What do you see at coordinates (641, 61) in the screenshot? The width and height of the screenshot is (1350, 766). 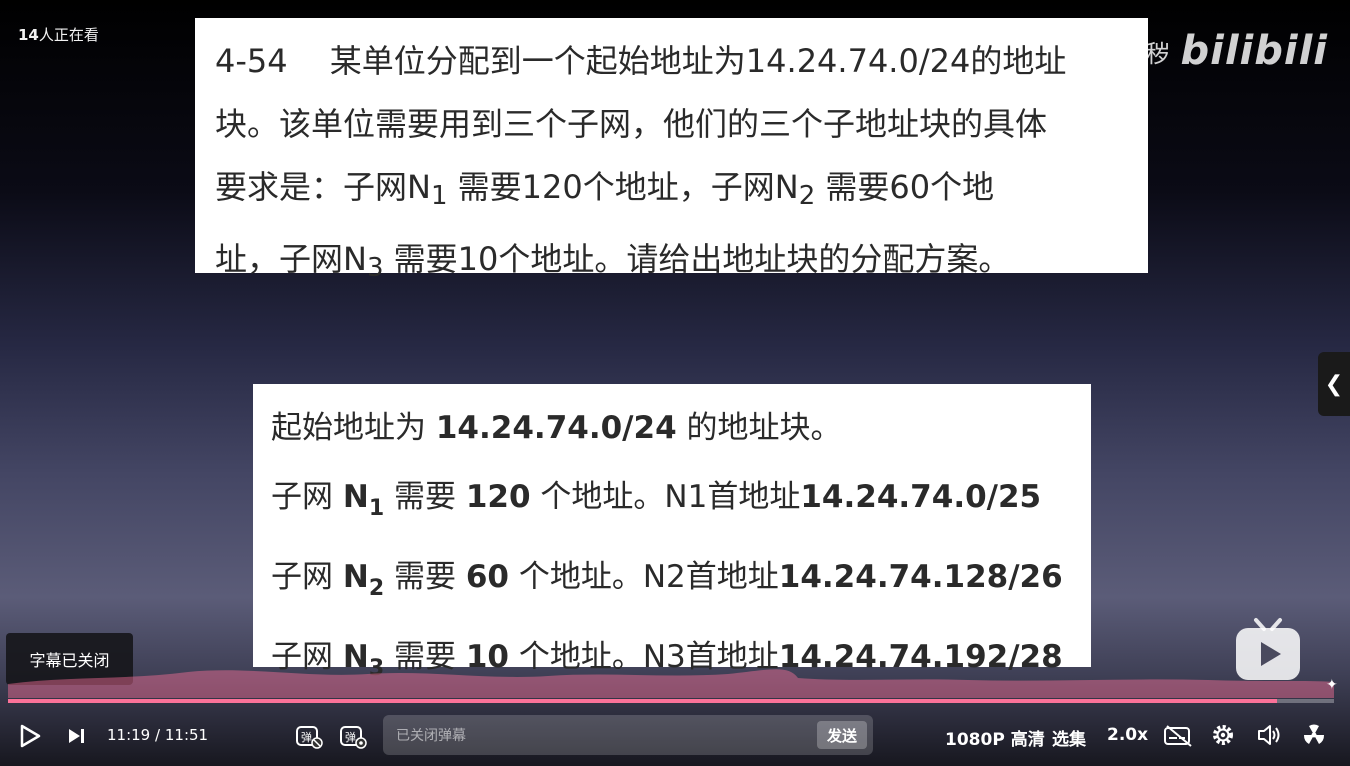 I see `question-line-1: 4-54 某单位分配到一个起始地址为14.24.74.0/24的地址` at bounding box center [641, 61].